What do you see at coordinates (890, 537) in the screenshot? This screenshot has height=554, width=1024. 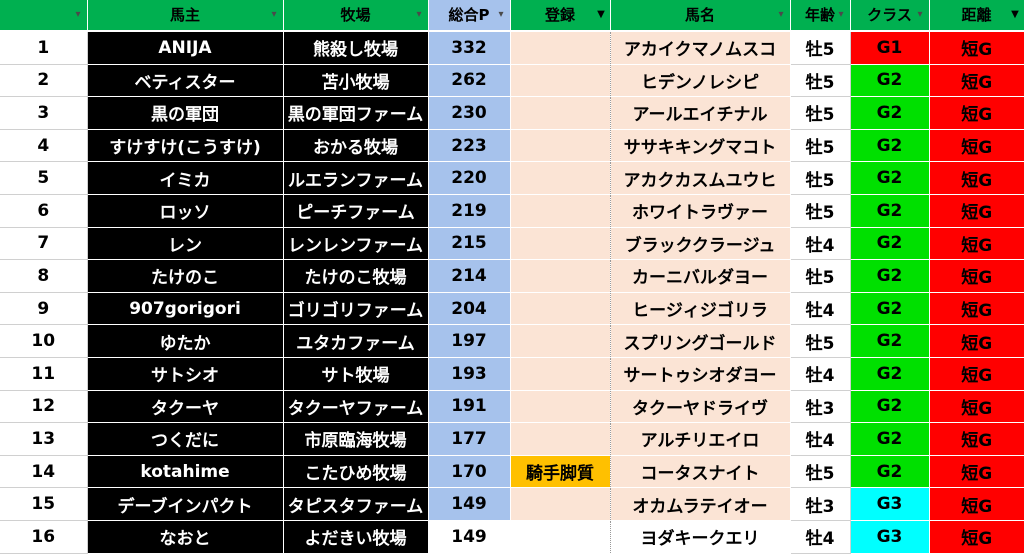 I see `class-badge: G3` at bounding box center [890, 537].